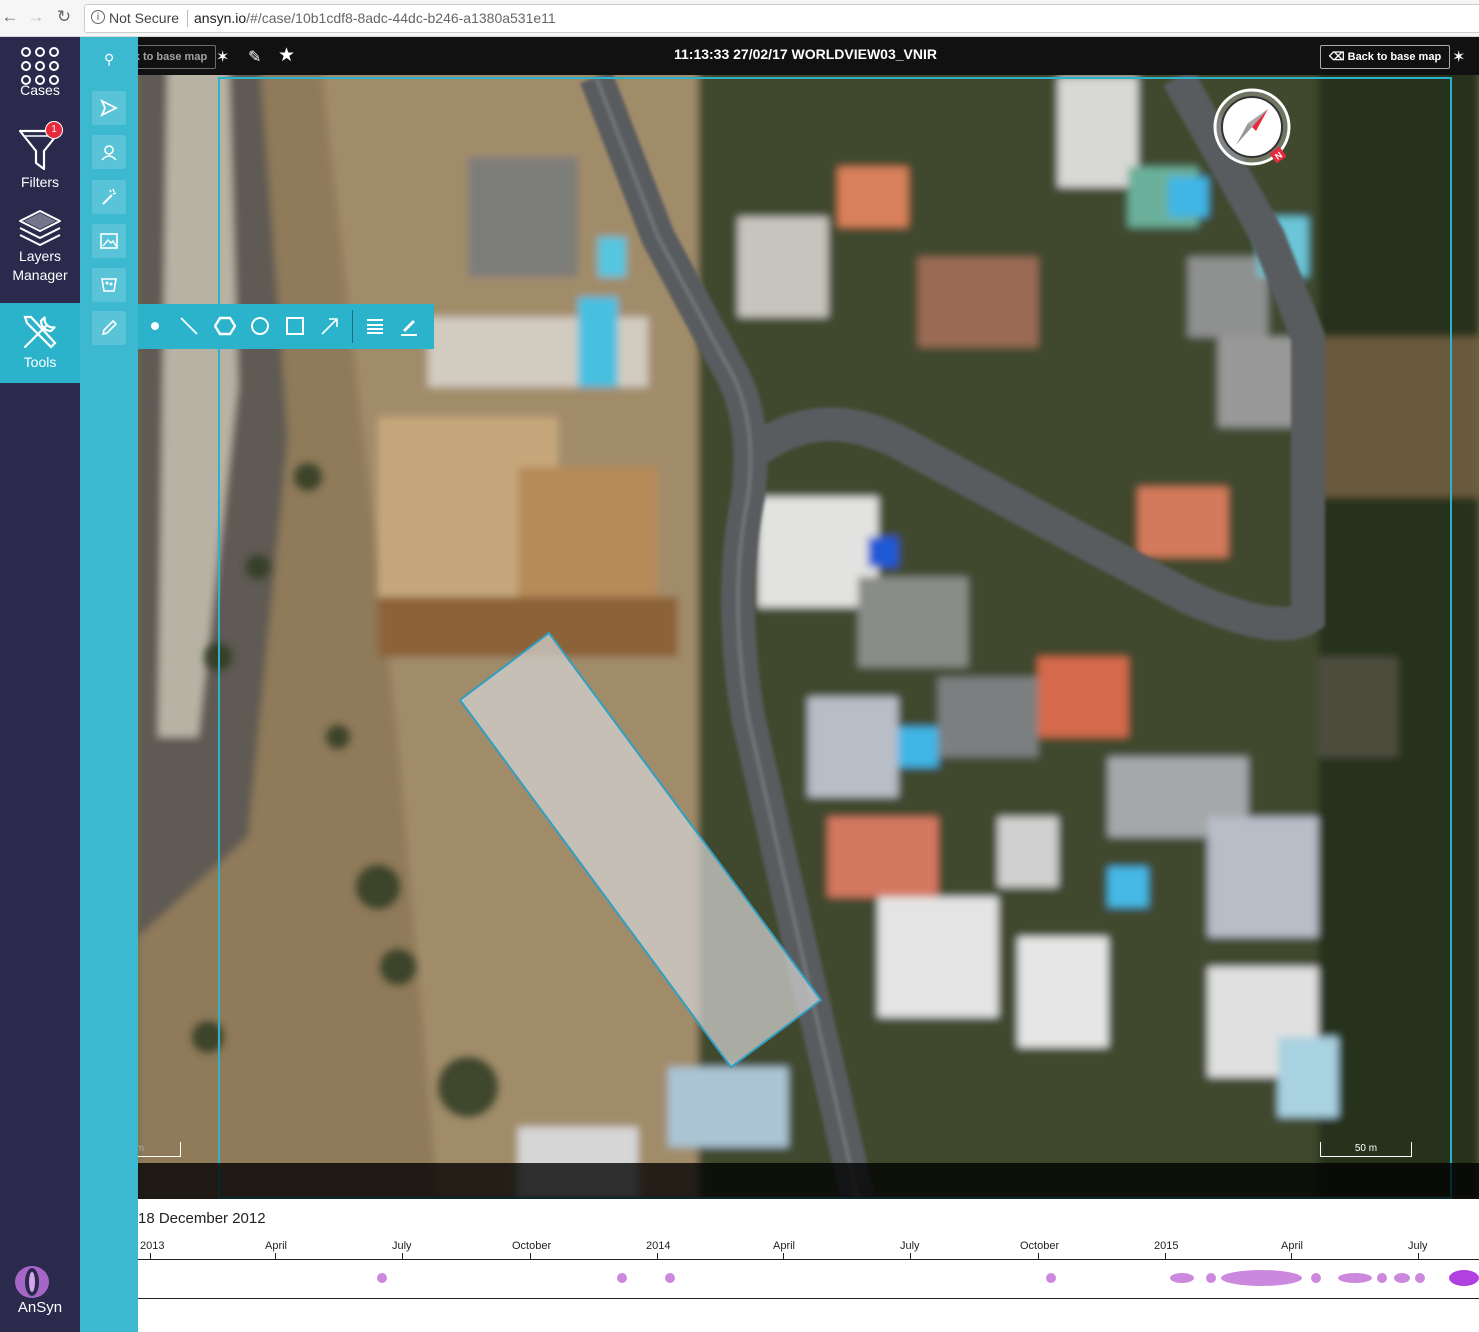 This screenshot has height=1332, width=1479. I want to click on annotation-toolbar, so click(286, 326).